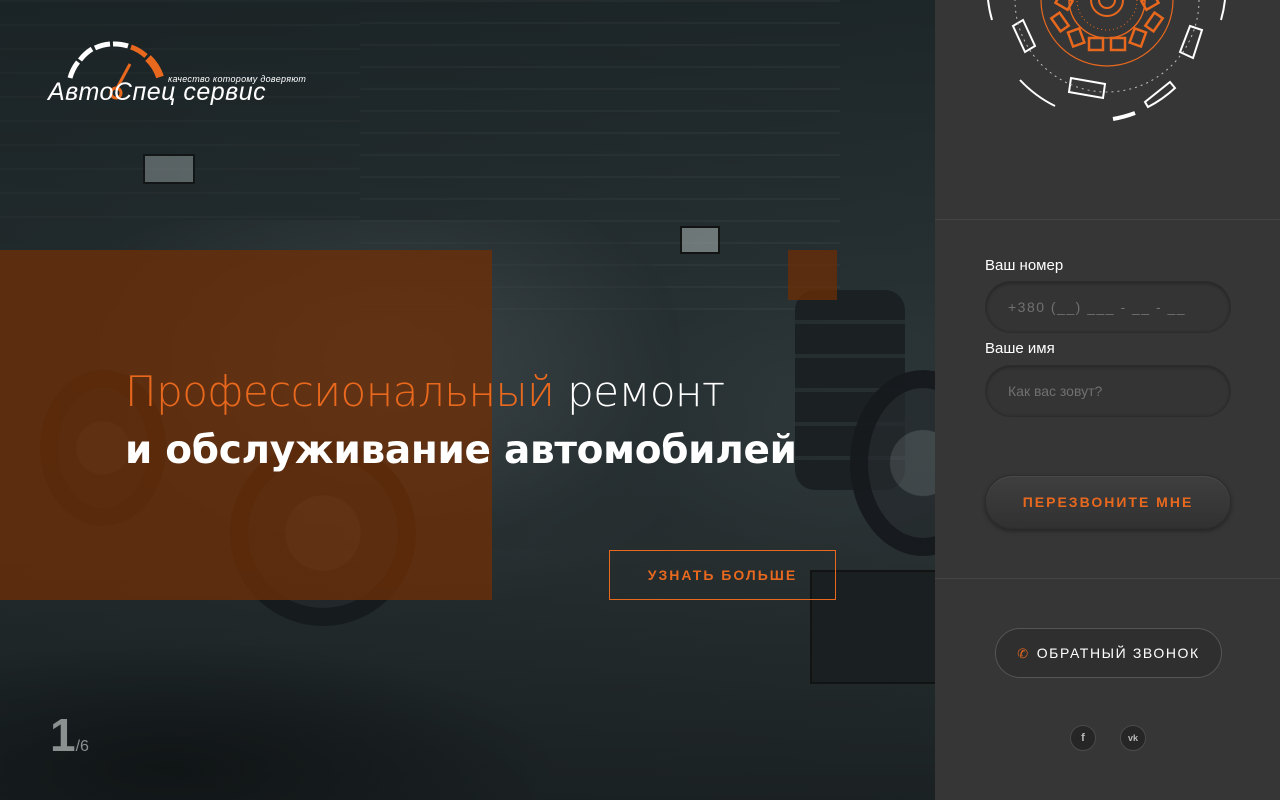  Describe the element at coordinates (461, 450) in the screenshot. I see `hero-title-line2: и обслуживание автомобилей` at that location.